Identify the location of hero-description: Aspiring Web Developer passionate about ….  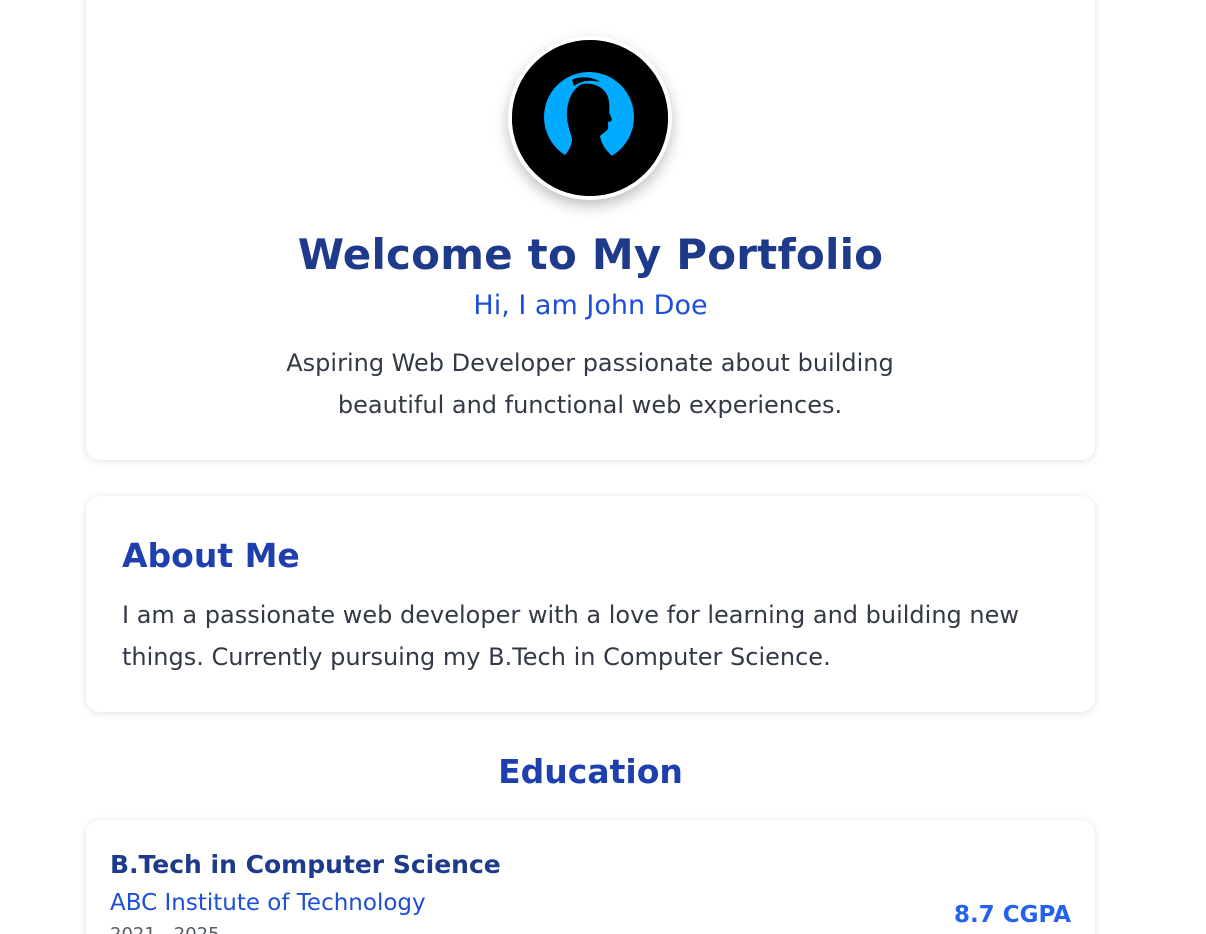
(590, 384).